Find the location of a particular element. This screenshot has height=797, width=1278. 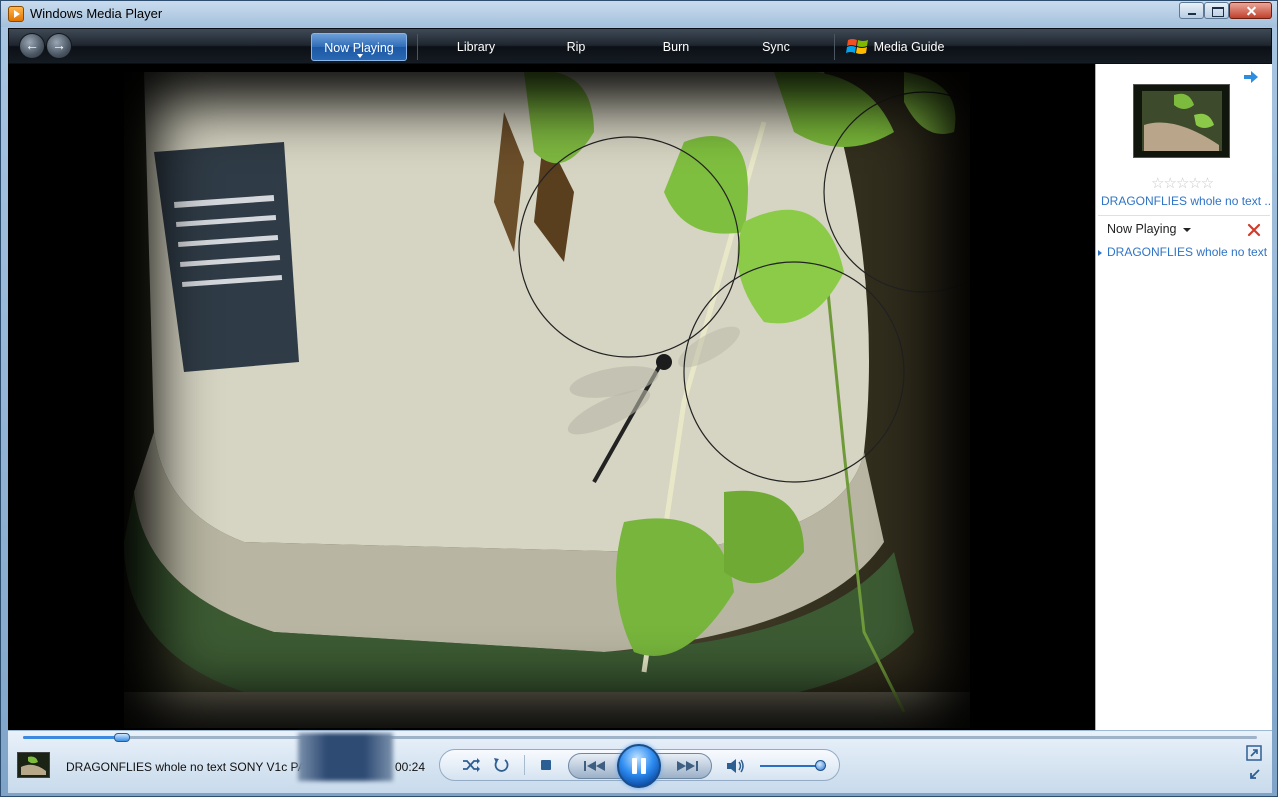

playlist-menu-label: Now Playing is located at coordinates (1141, 229).